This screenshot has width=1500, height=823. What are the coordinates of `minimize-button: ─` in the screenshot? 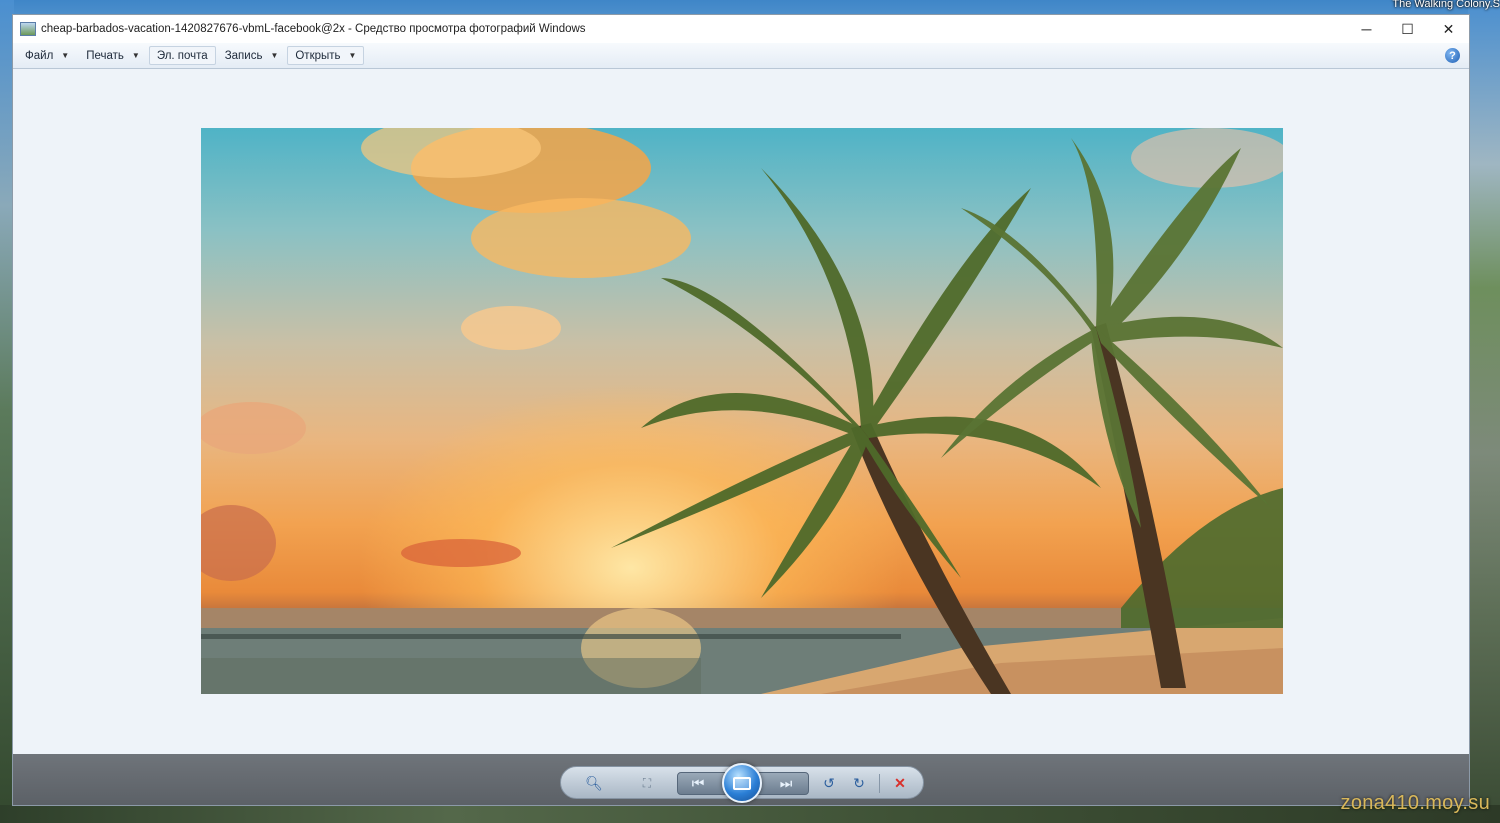 It's located at (1366, 29).